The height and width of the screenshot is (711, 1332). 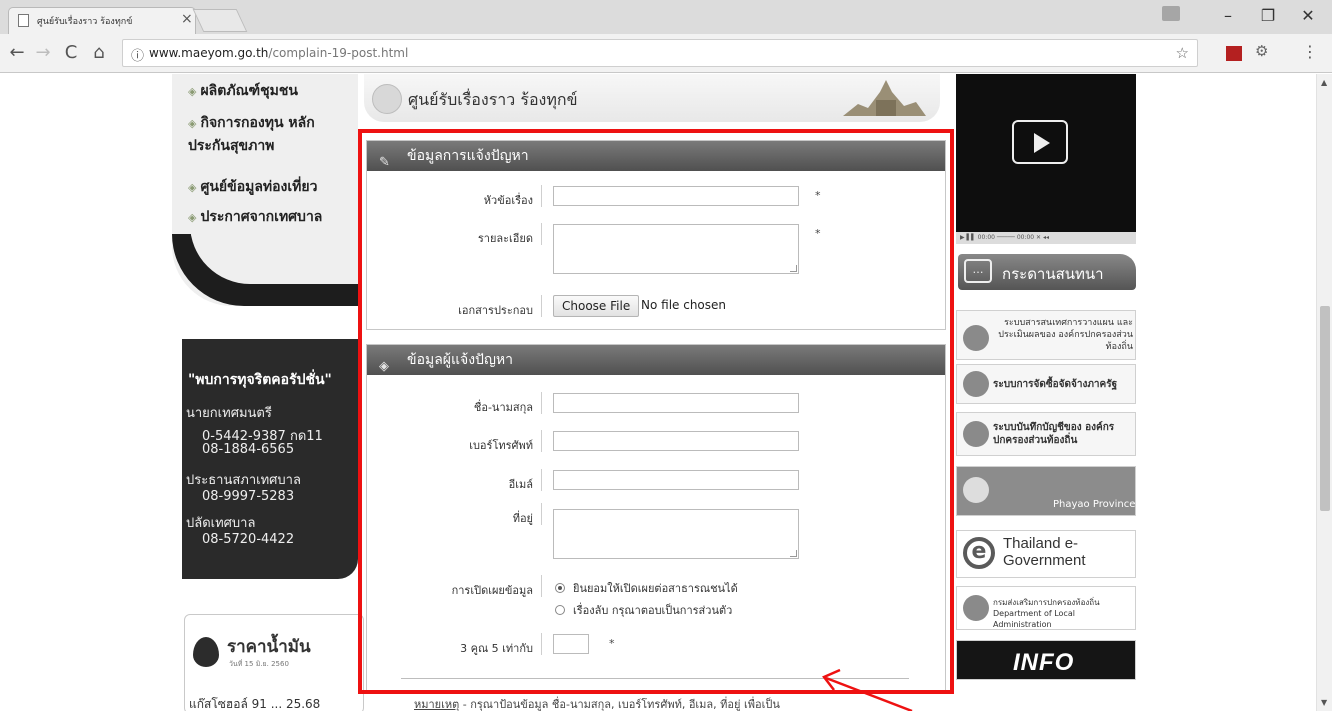 I want to click on oil-drop-icon, so click(x=206, y=652).